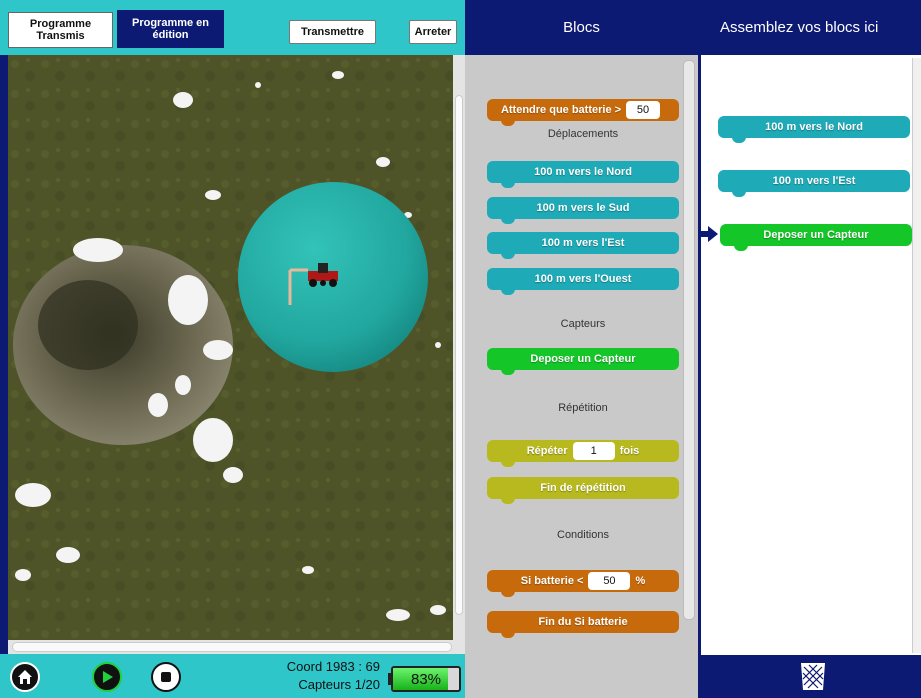  I want to click on battery-icon: 83%, so click(426, 679).